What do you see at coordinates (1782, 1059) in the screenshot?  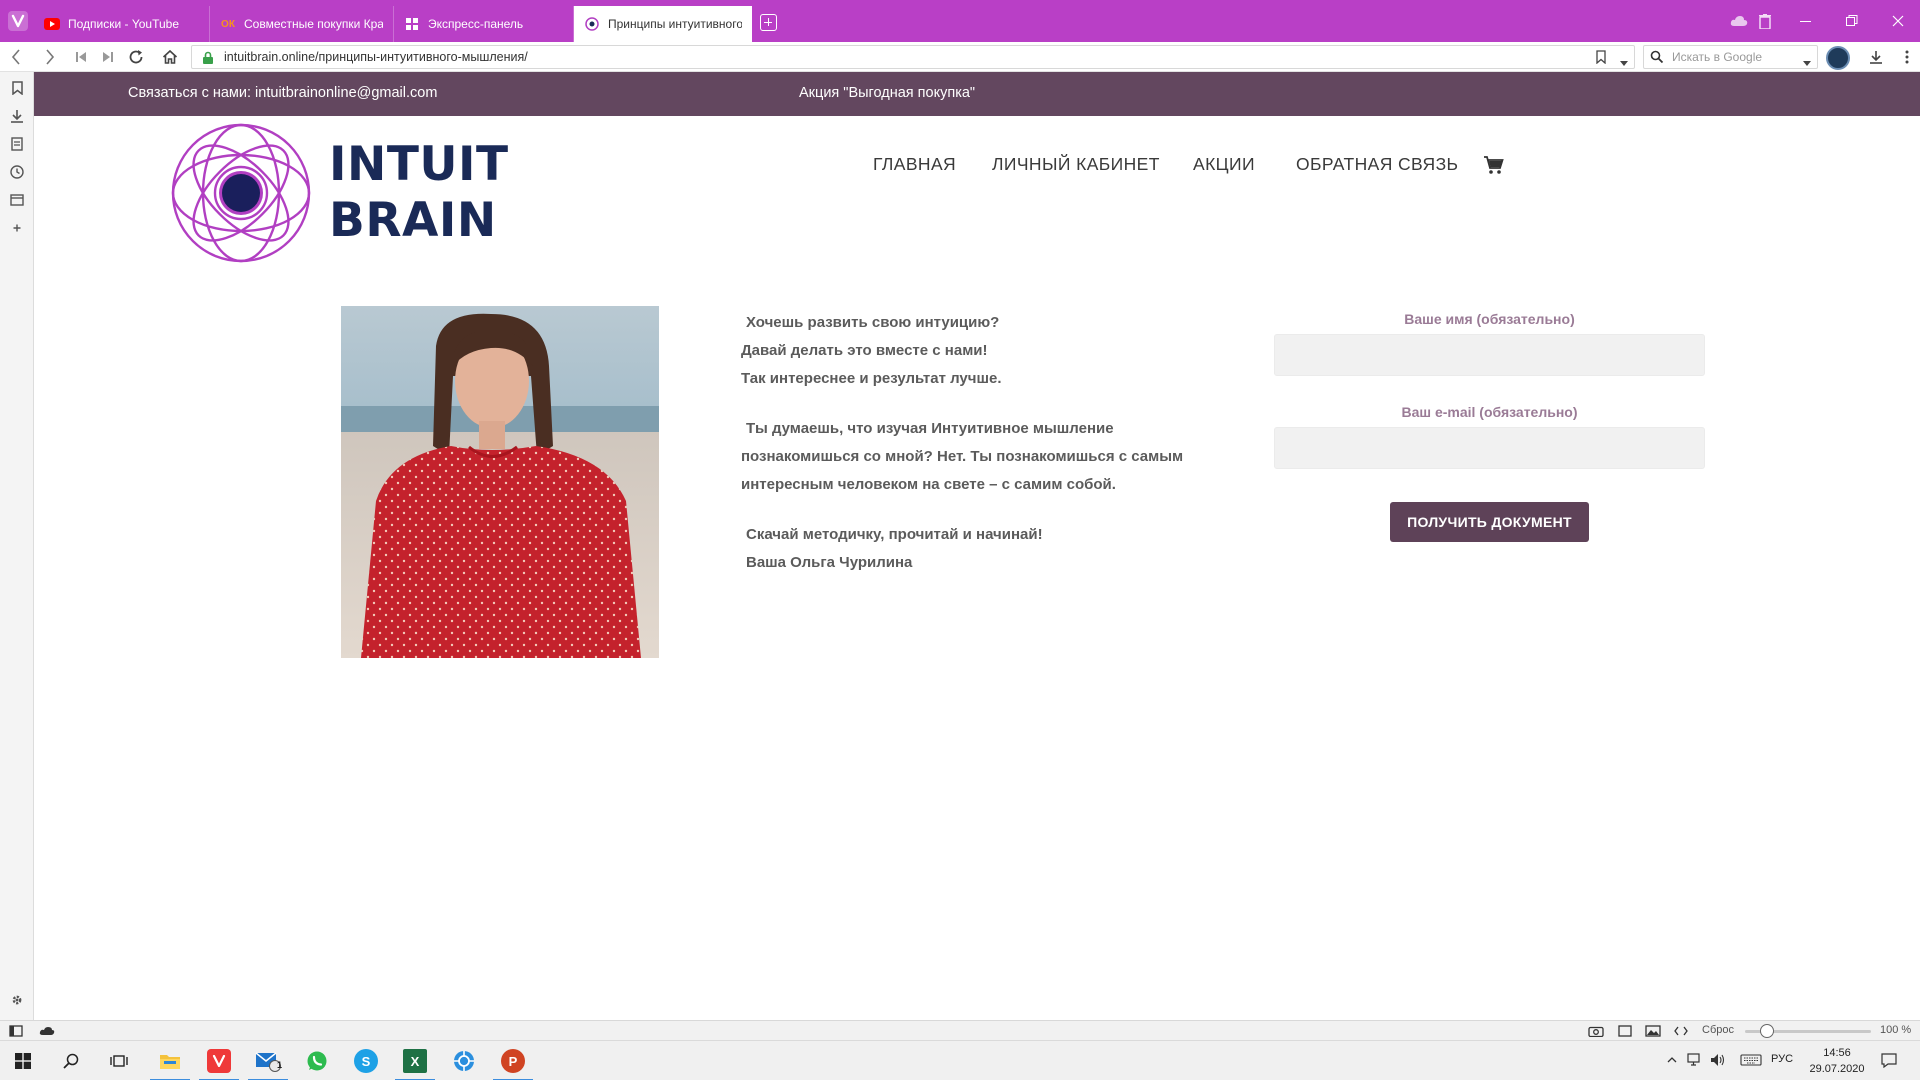 I see `input-language: РУС` at bounding box center [1782, 1059].